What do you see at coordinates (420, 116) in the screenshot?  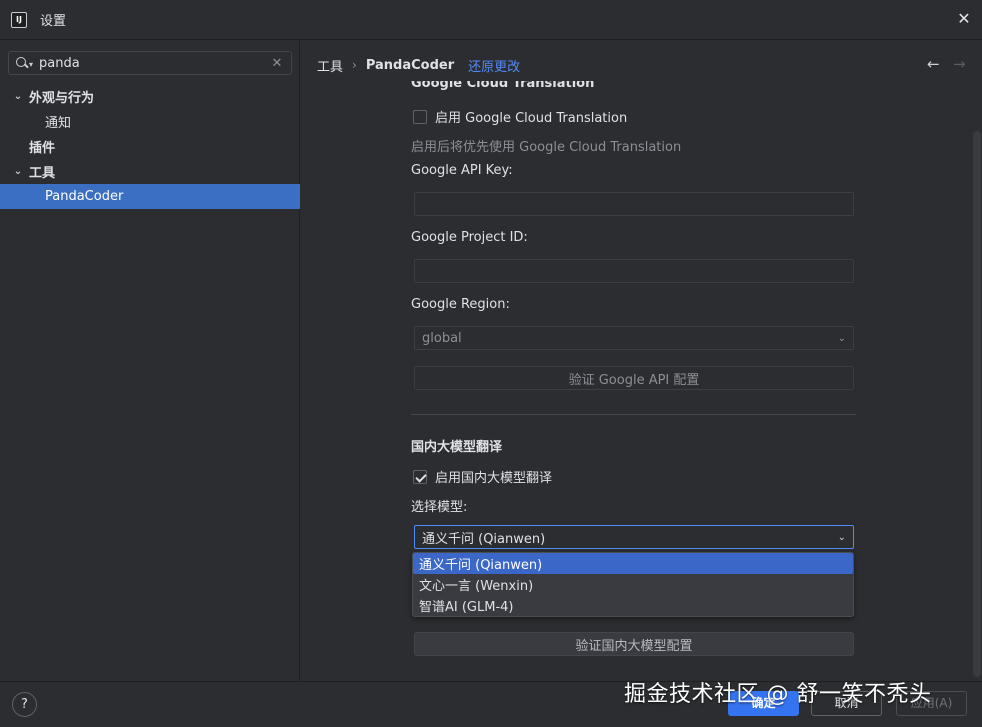 I see `google-enable-checkbox` at bounding box center [420, 116].